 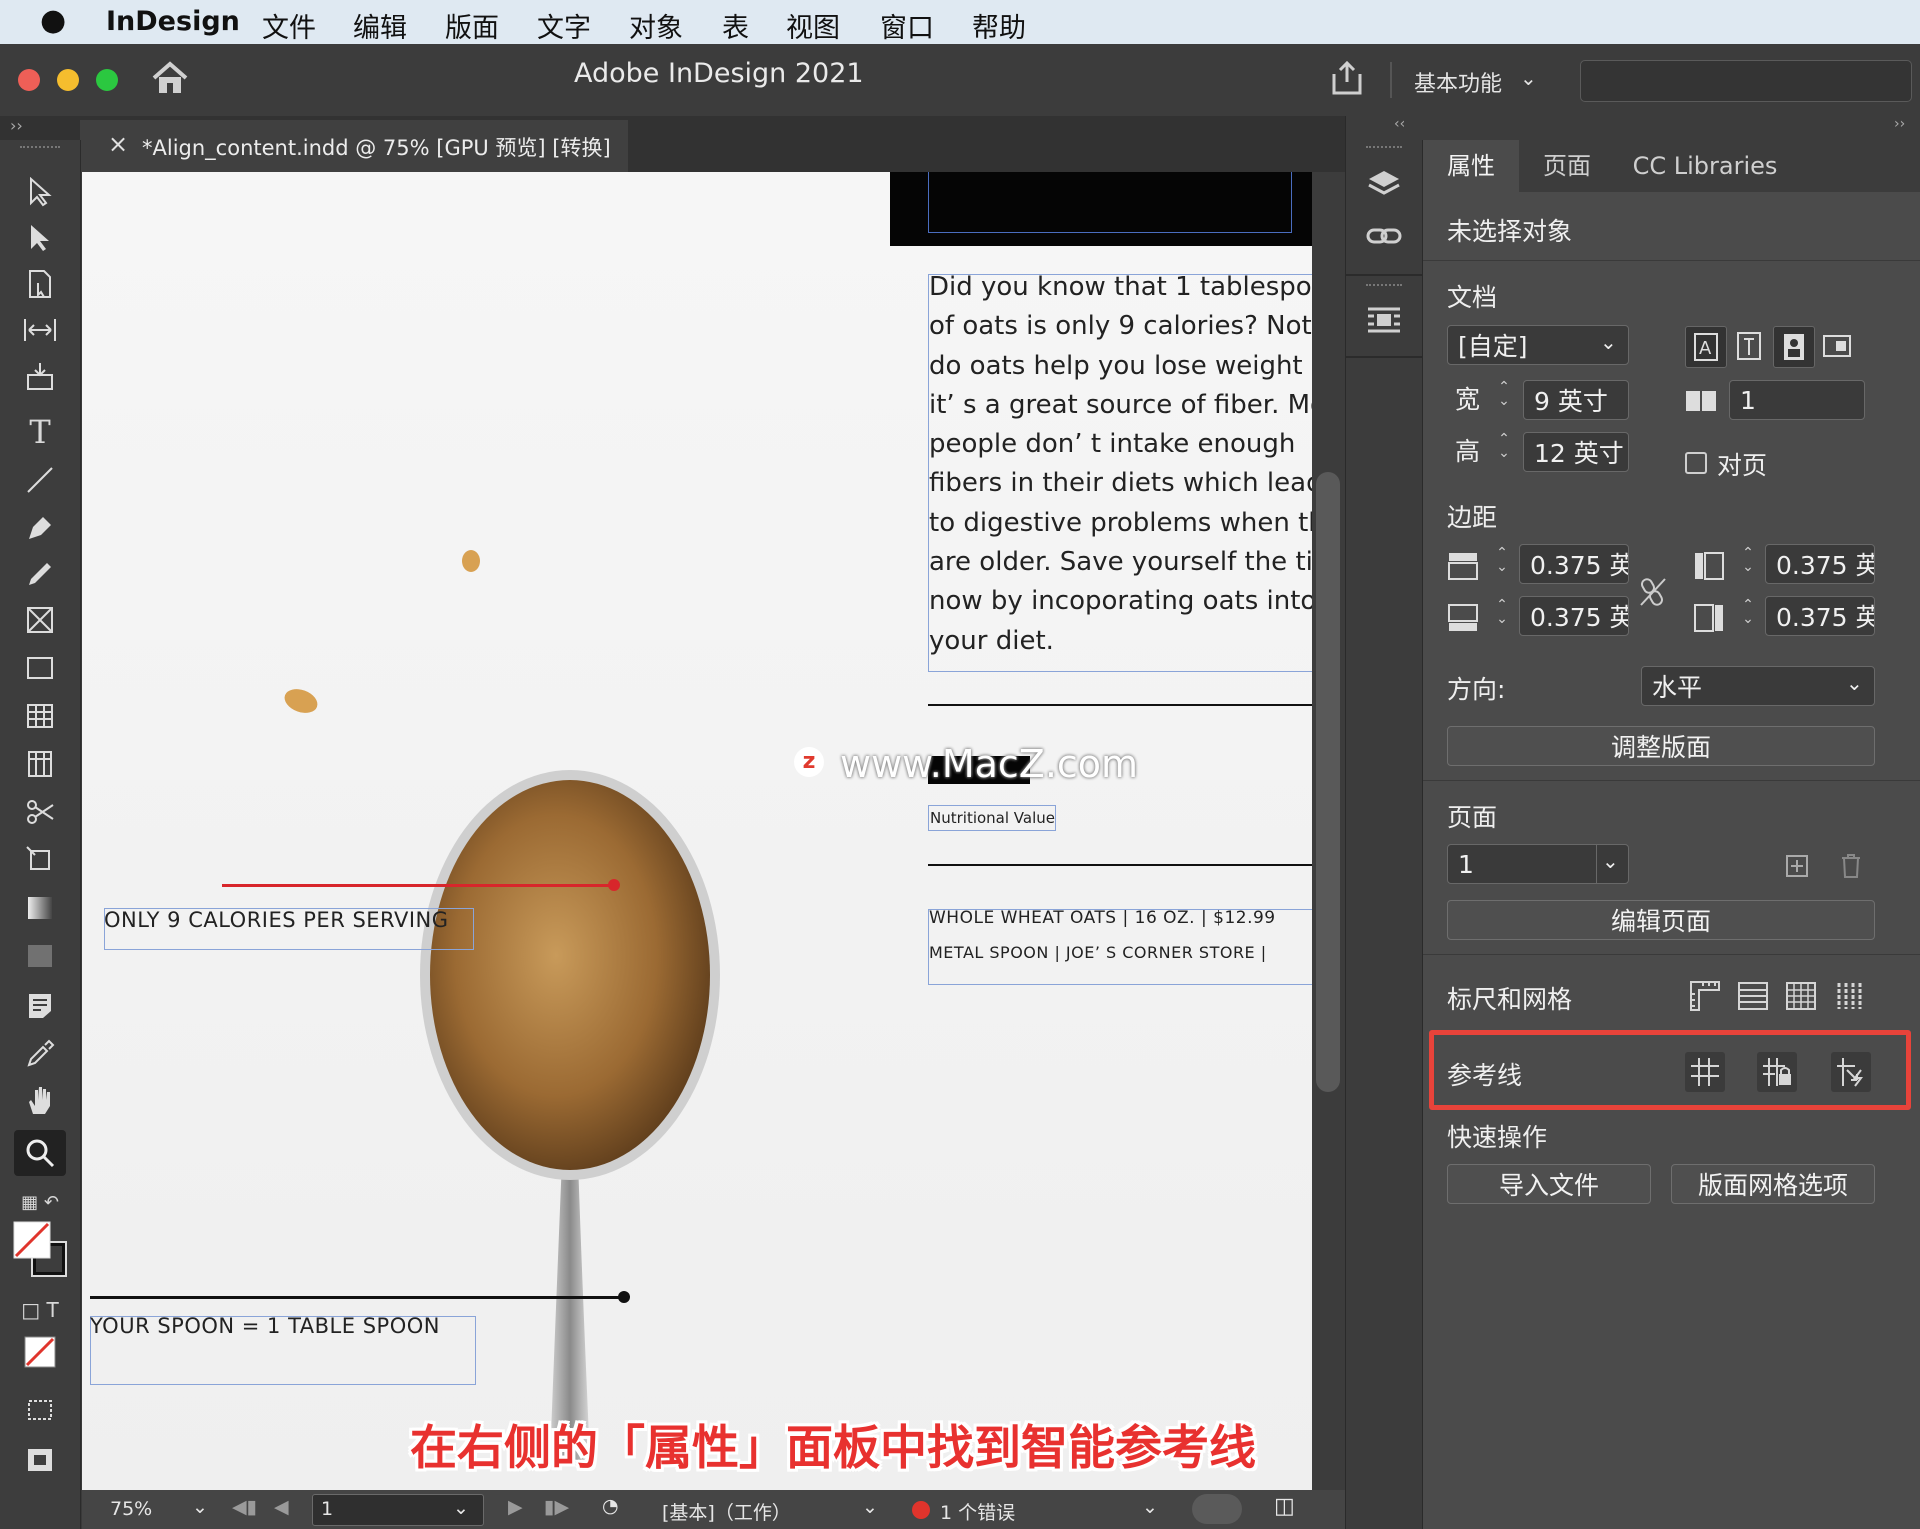 I want to click on links-icon, so click(x=1384, y=236).